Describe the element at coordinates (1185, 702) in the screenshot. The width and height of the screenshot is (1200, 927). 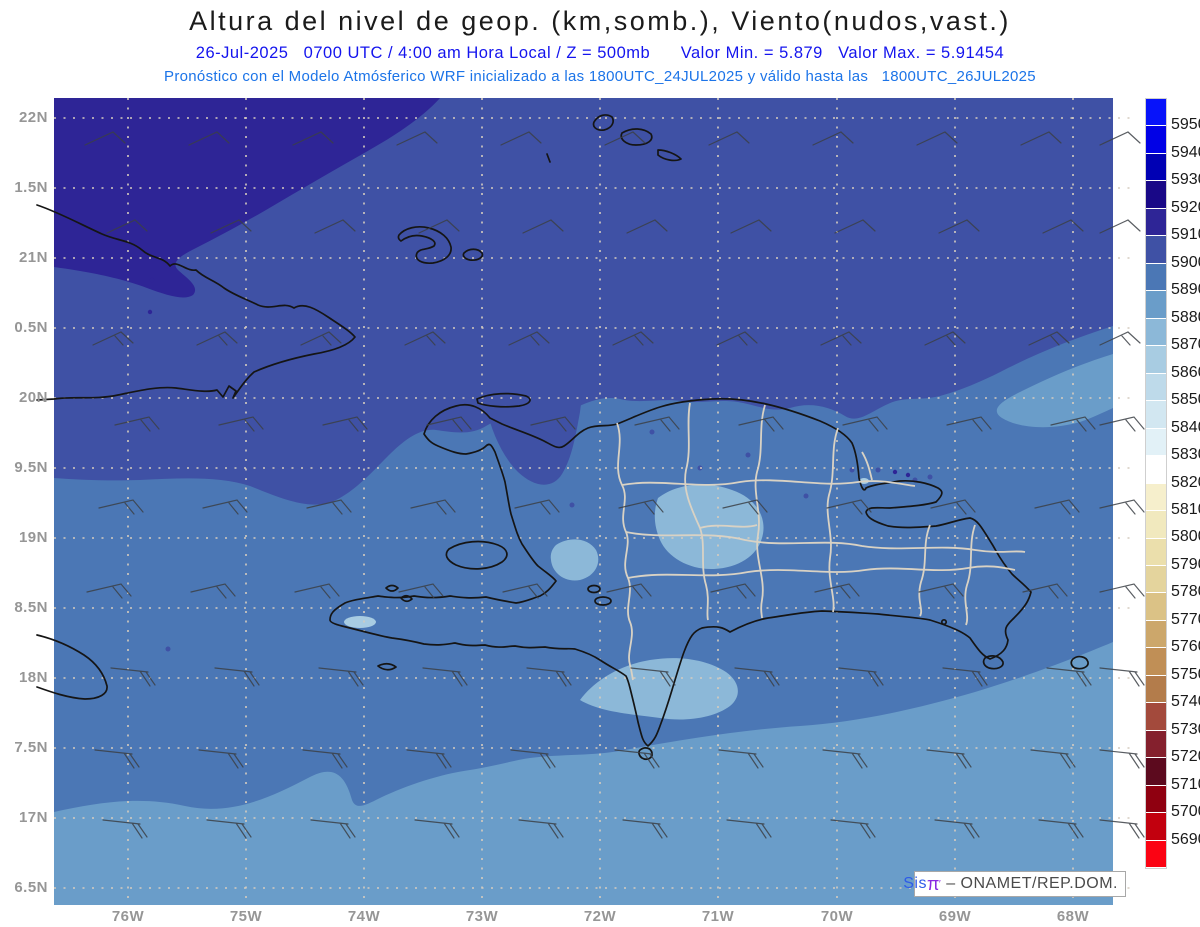
I see `colorbar-tick-label: 5740` at that location.